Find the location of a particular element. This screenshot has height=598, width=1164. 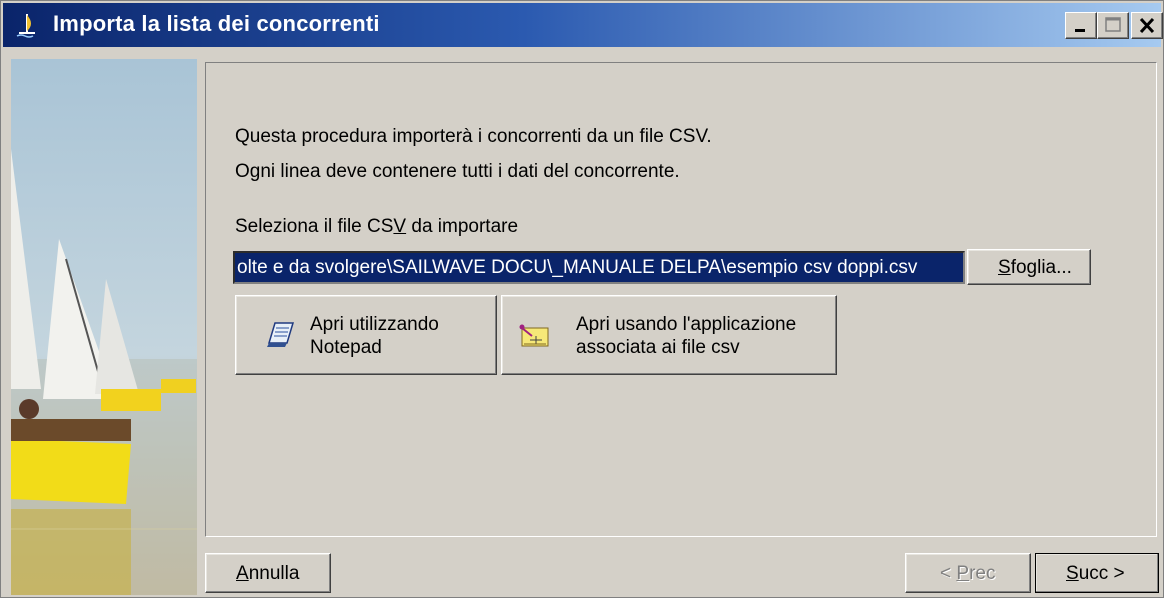

maximize-button is located at coordinates (1113, 25).